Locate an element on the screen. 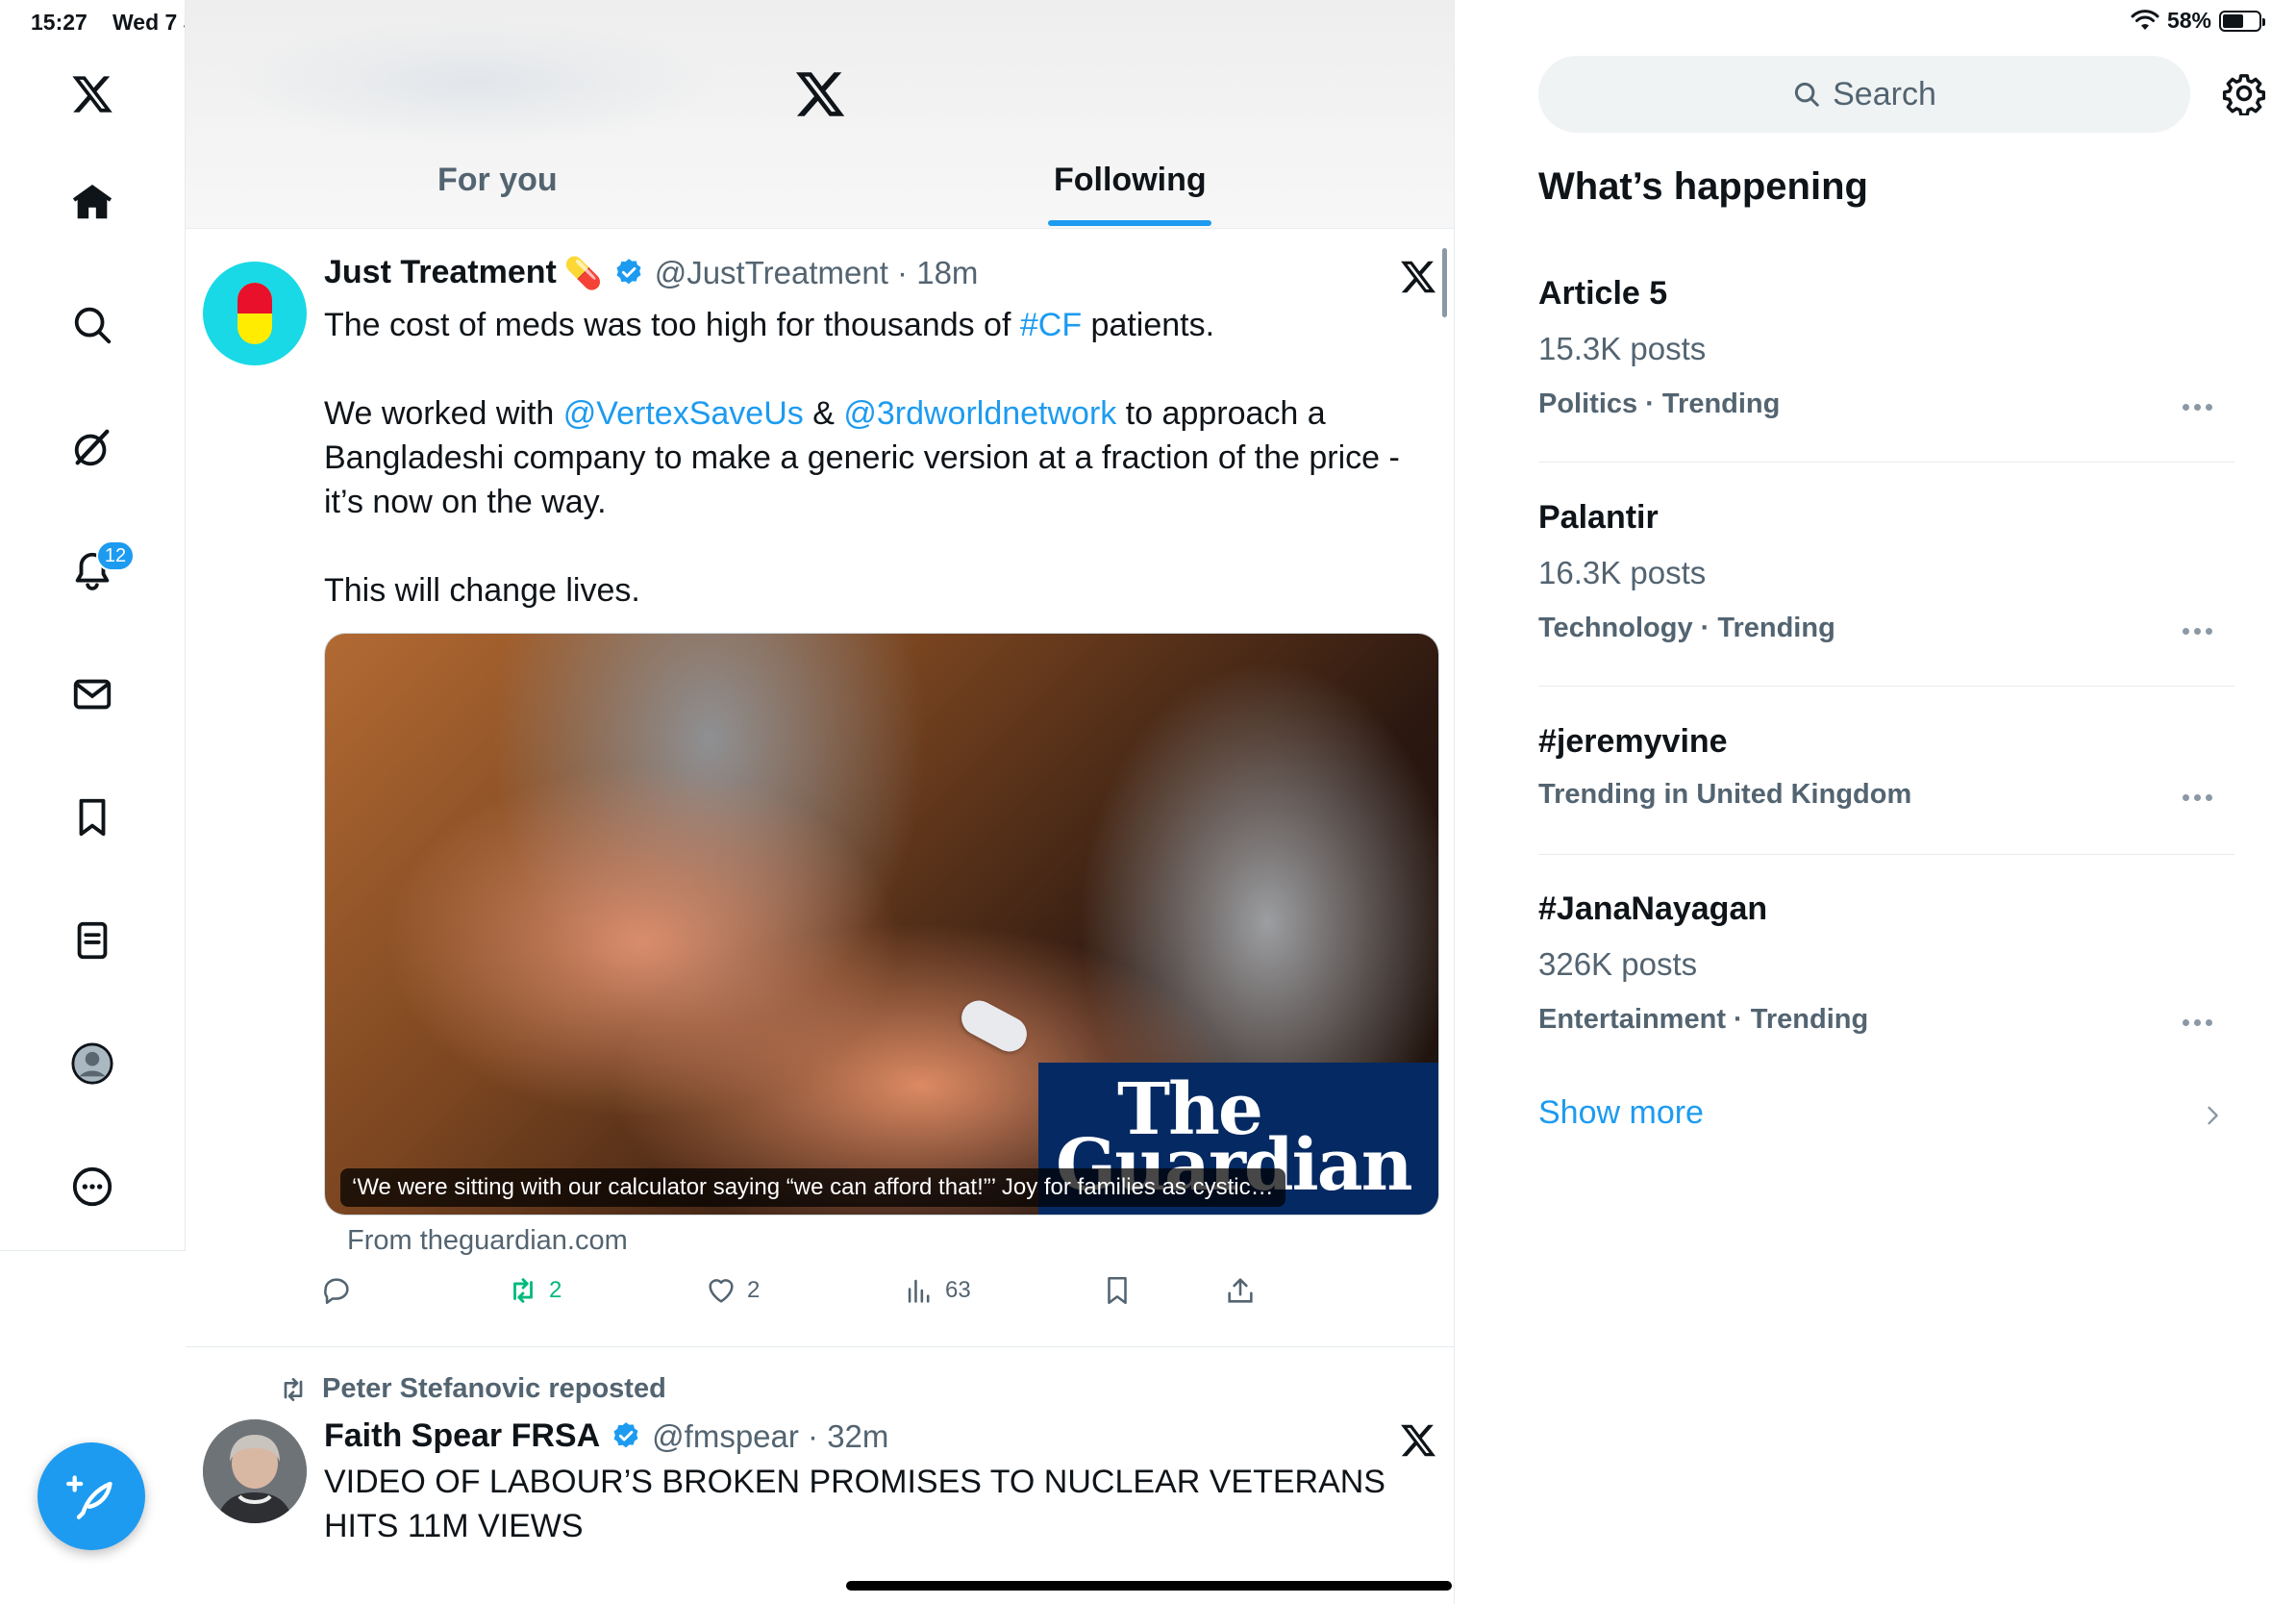 The image size is (2296, 1604). trend-category: Technology · Trending is located at coordinates (1686, 628).